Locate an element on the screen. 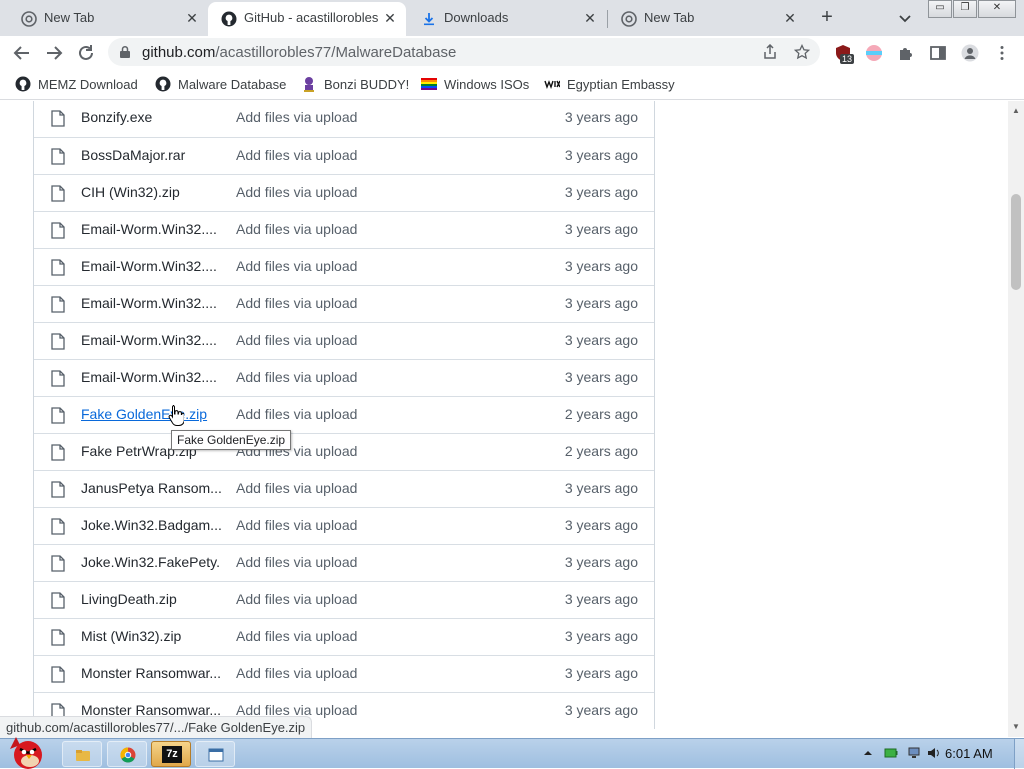  download-icon is located at coordinates (429, 19).